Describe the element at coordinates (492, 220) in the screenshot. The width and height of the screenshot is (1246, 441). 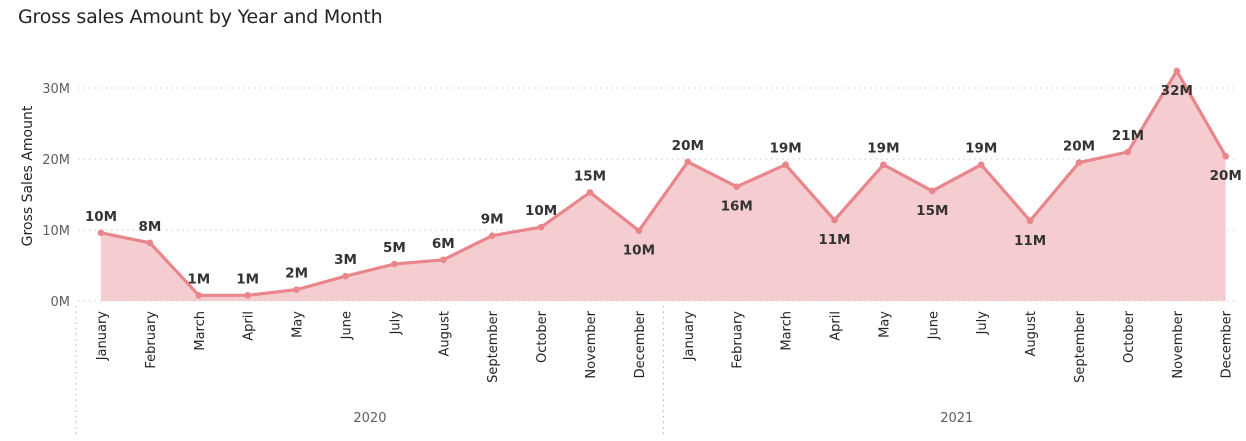
I see `data-label: 9M` at that location.